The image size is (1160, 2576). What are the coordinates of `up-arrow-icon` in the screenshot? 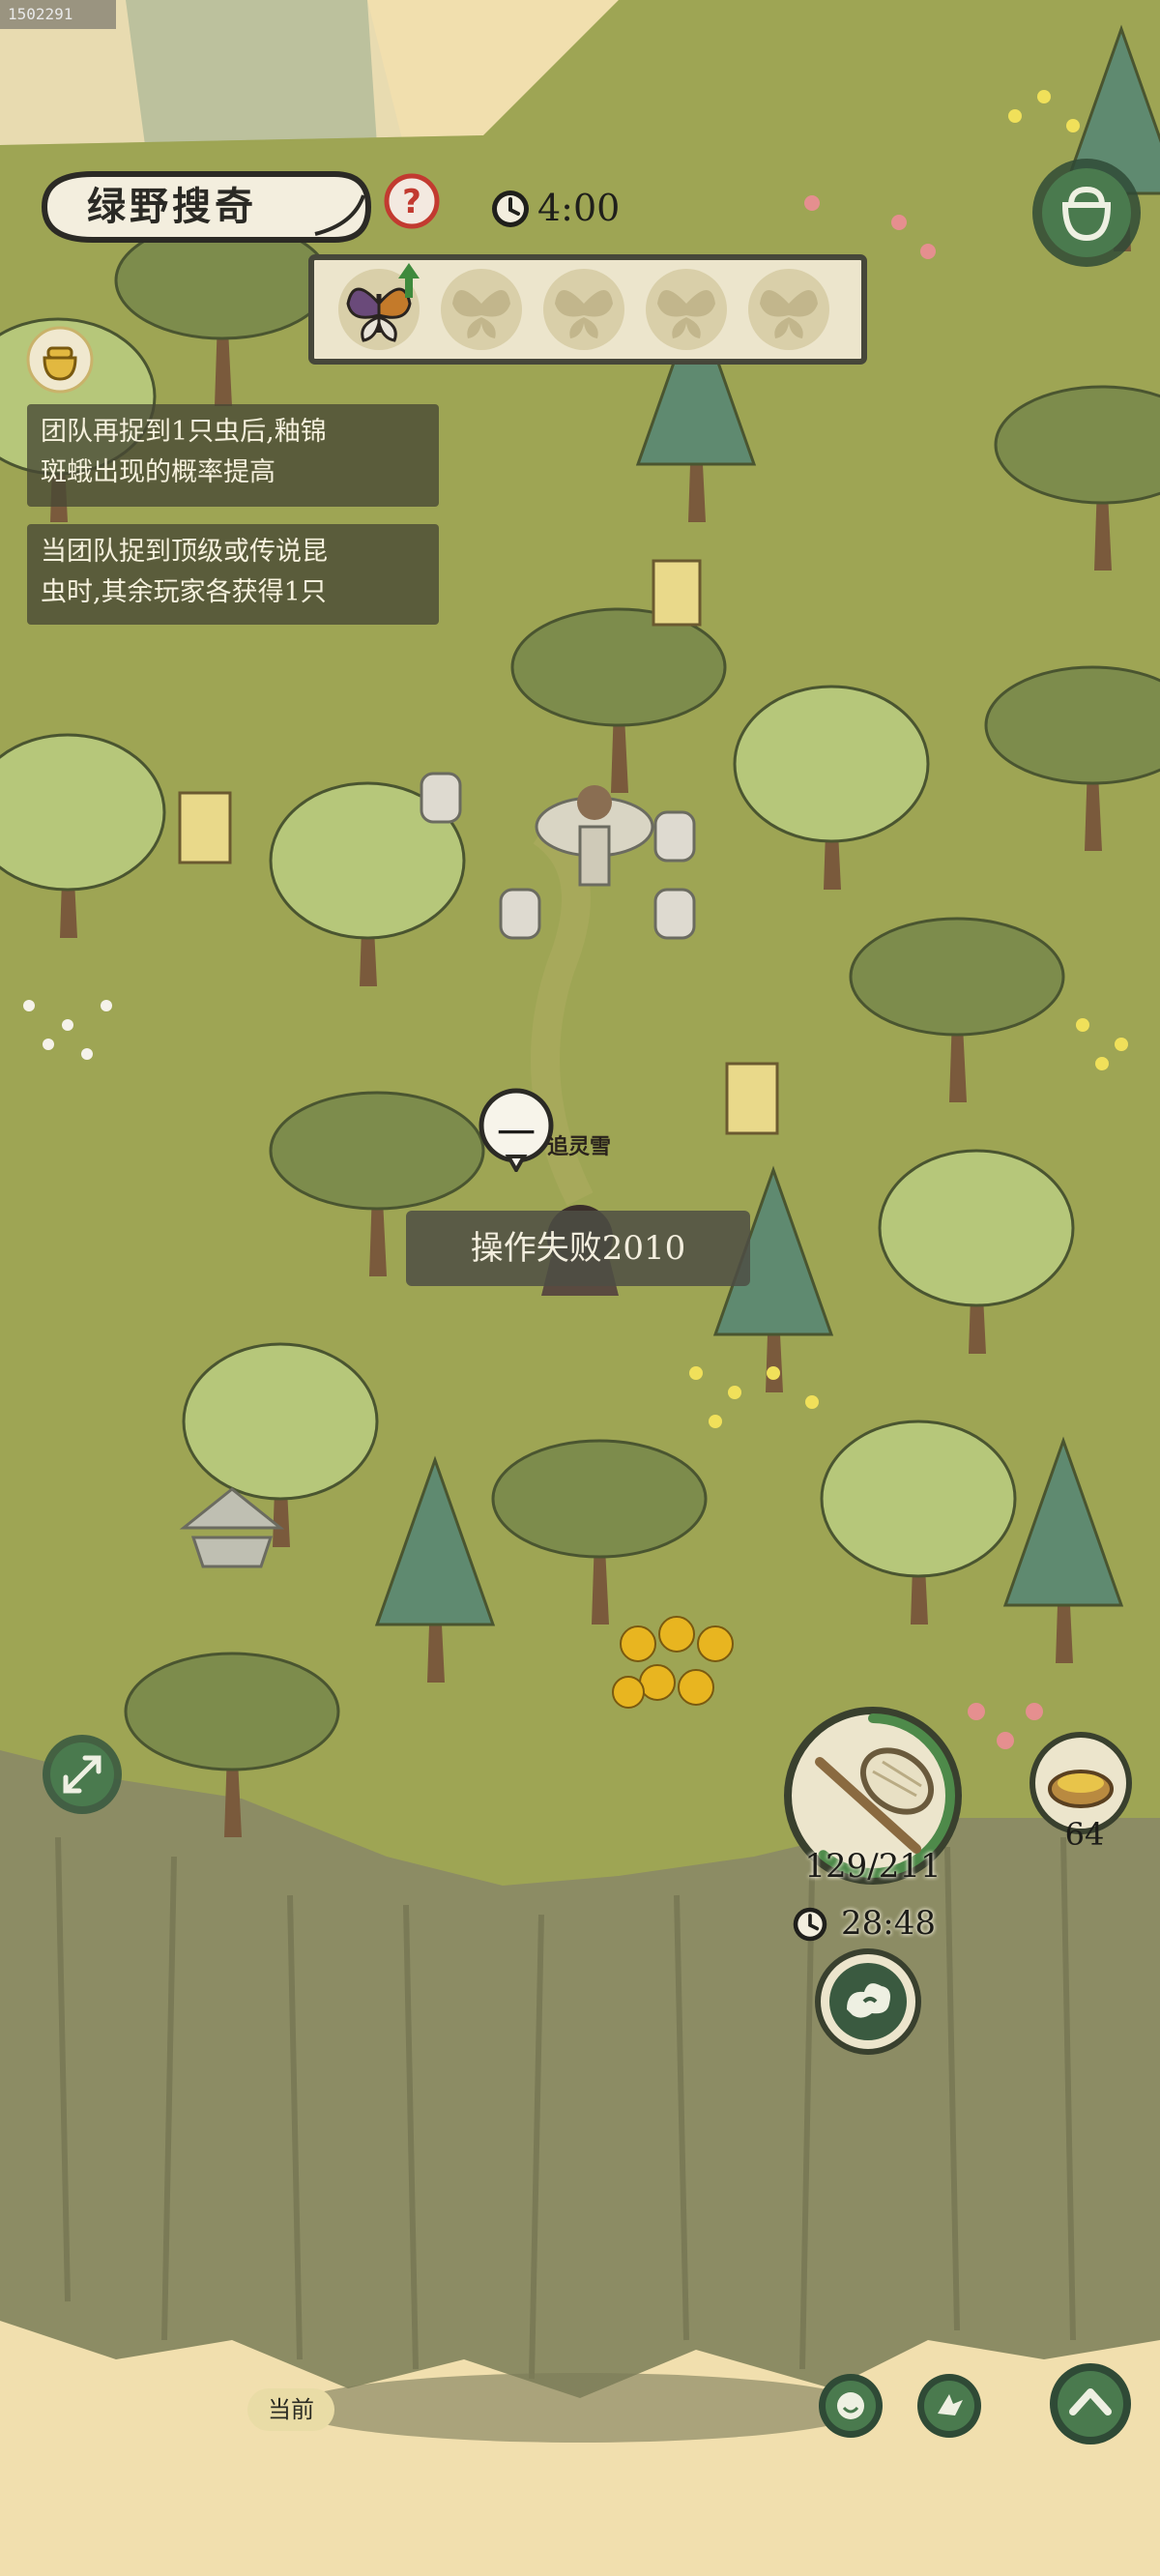 It's located at (409, 280).